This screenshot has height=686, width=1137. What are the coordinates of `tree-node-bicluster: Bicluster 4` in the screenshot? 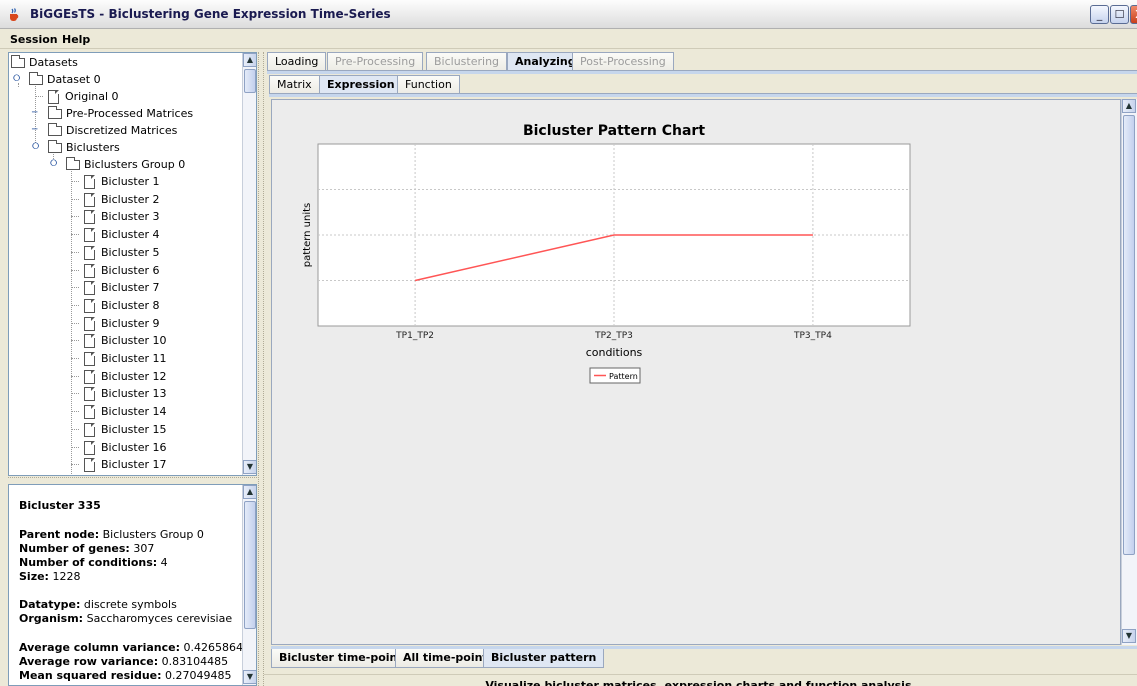 It's located at (126, 234).